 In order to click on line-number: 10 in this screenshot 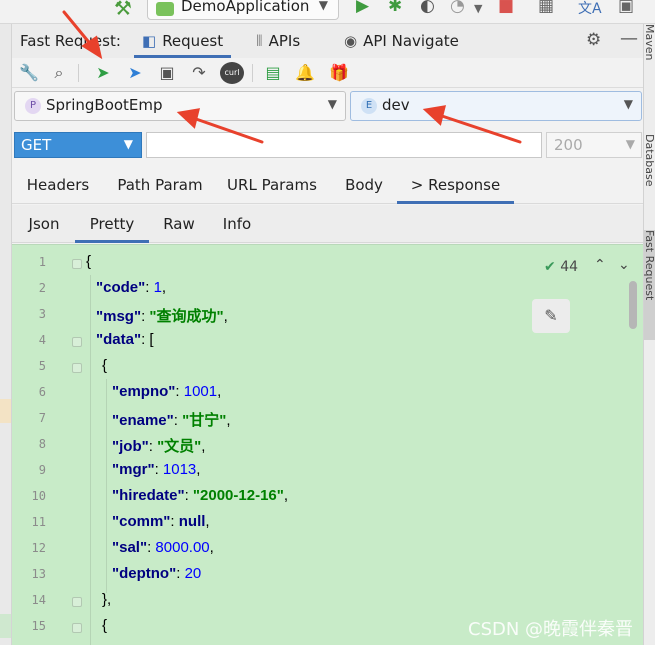, I will do `click(38, 496)`.